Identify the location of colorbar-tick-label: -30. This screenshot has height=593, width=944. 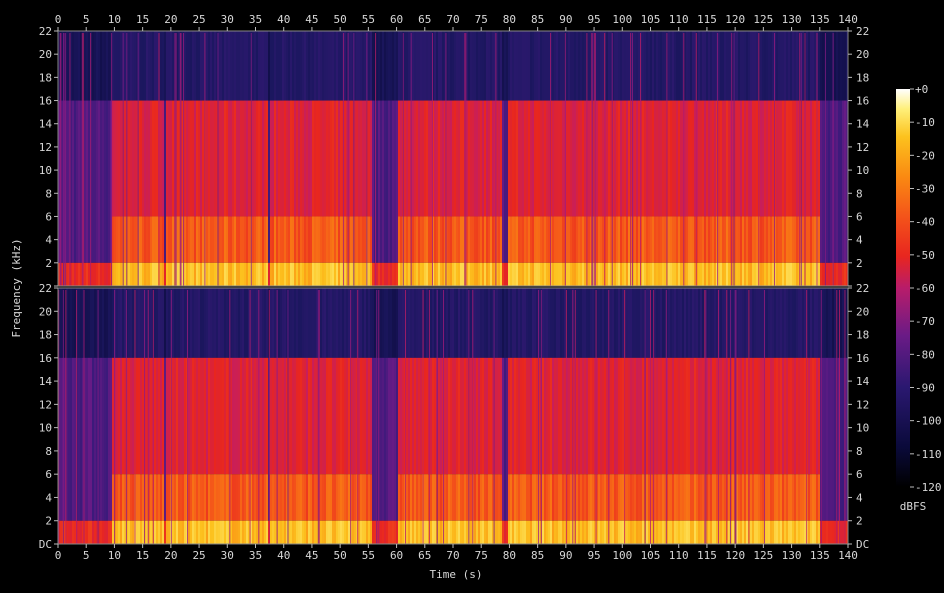
(925, 189).